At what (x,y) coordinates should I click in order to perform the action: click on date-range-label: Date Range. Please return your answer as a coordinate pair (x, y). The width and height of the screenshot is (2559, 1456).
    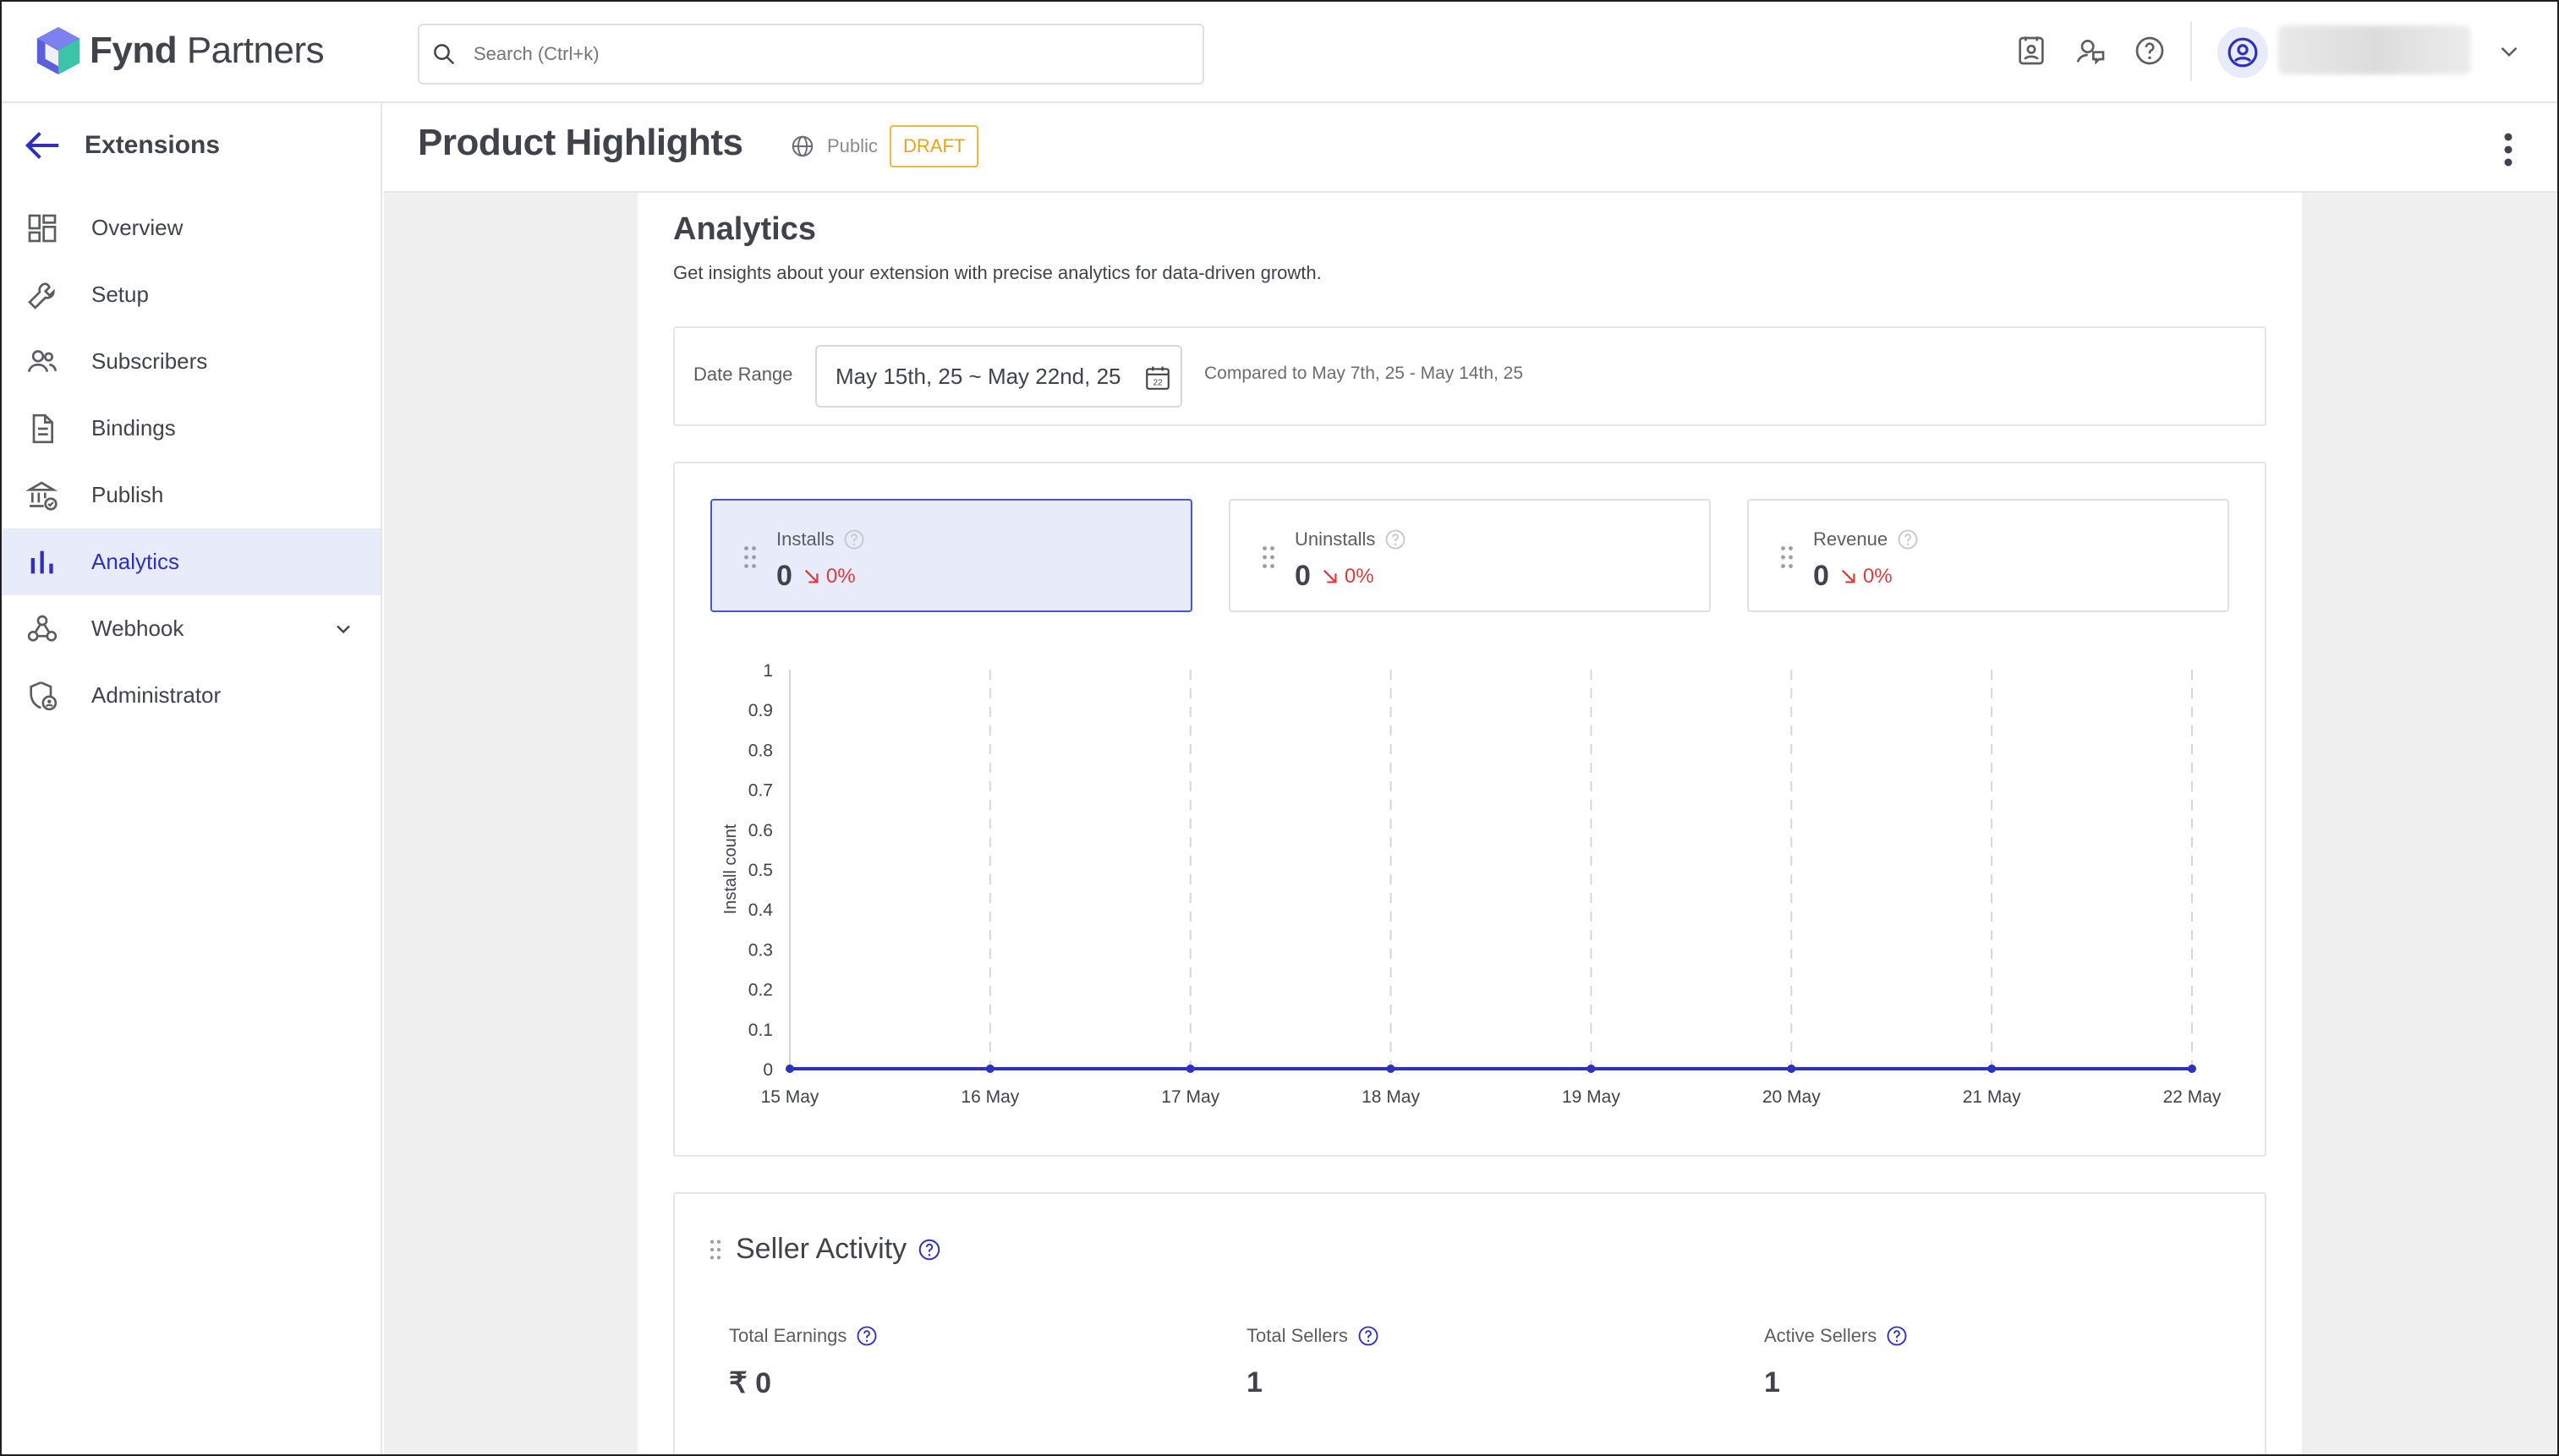
    Looking at the image, I should click on (743, 374).